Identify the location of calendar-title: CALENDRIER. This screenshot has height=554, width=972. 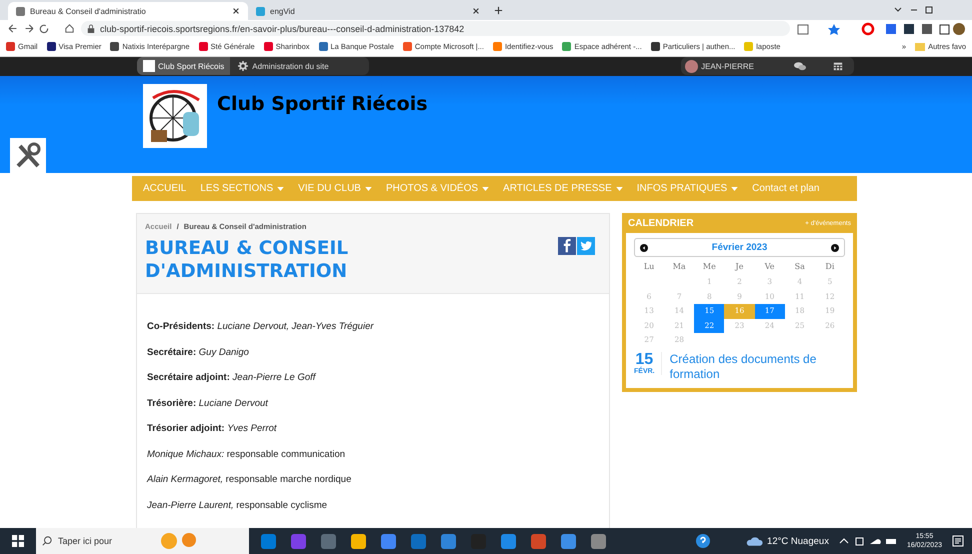
(661, 223).